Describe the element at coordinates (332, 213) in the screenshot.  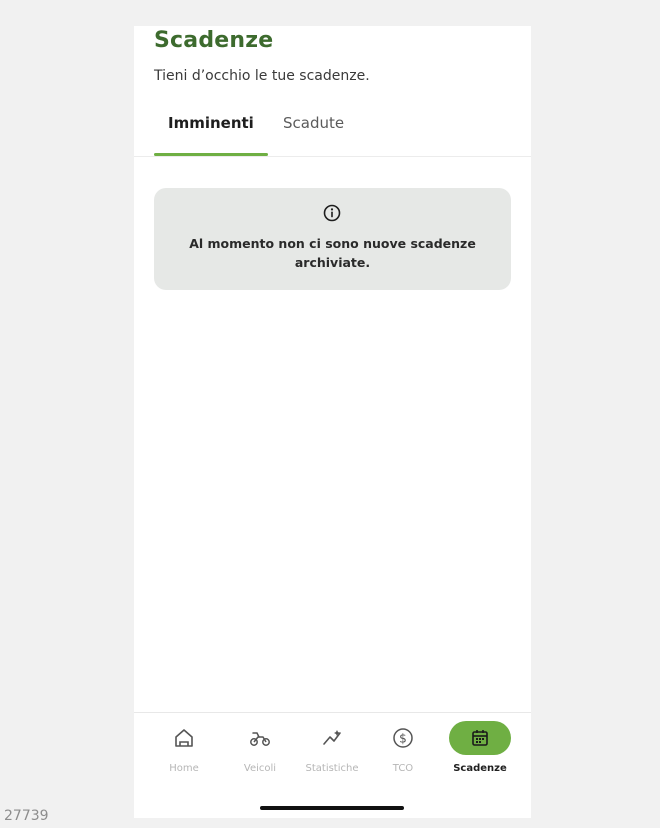
I see `info-icon` at that location.